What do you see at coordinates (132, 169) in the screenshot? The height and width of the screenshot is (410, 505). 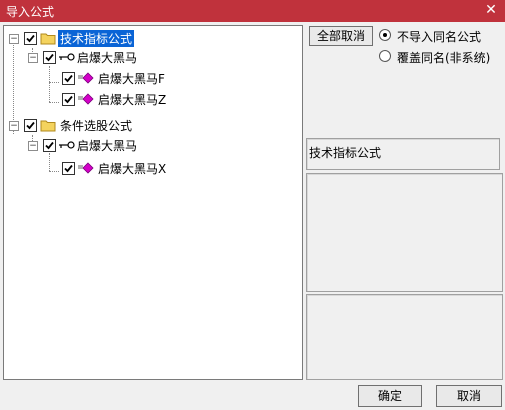 I see `tree-leaf-label: 启爆大黑马X` at bounding box center [132, 169].